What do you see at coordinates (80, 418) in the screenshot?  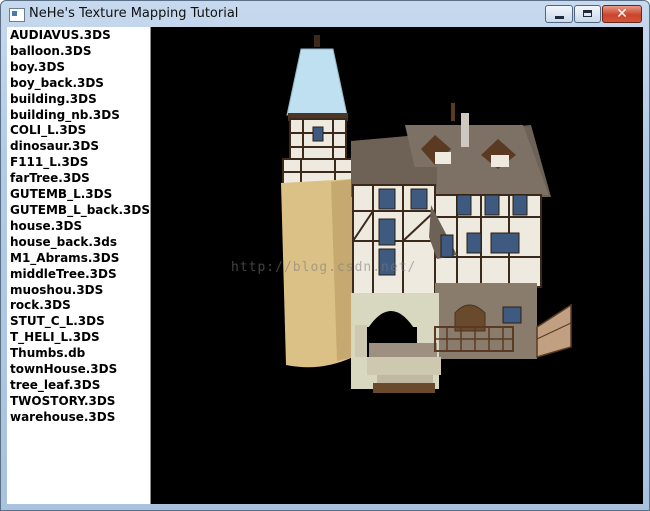 I see `file-list-item: warehouse.3DS` at bounding box center [80, 418].